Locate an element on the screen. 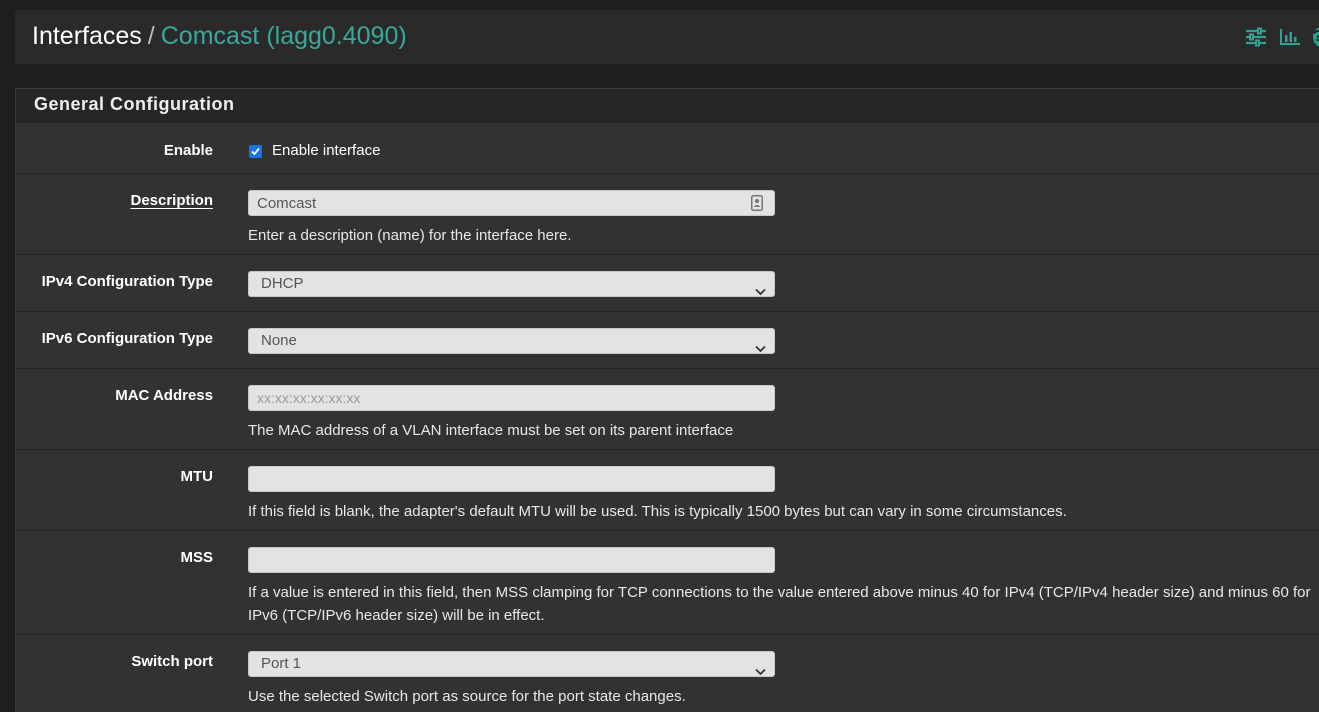 The height and width of the screenshot is (712, 1319). sliders-icon is located at coordinates (1256, 37).